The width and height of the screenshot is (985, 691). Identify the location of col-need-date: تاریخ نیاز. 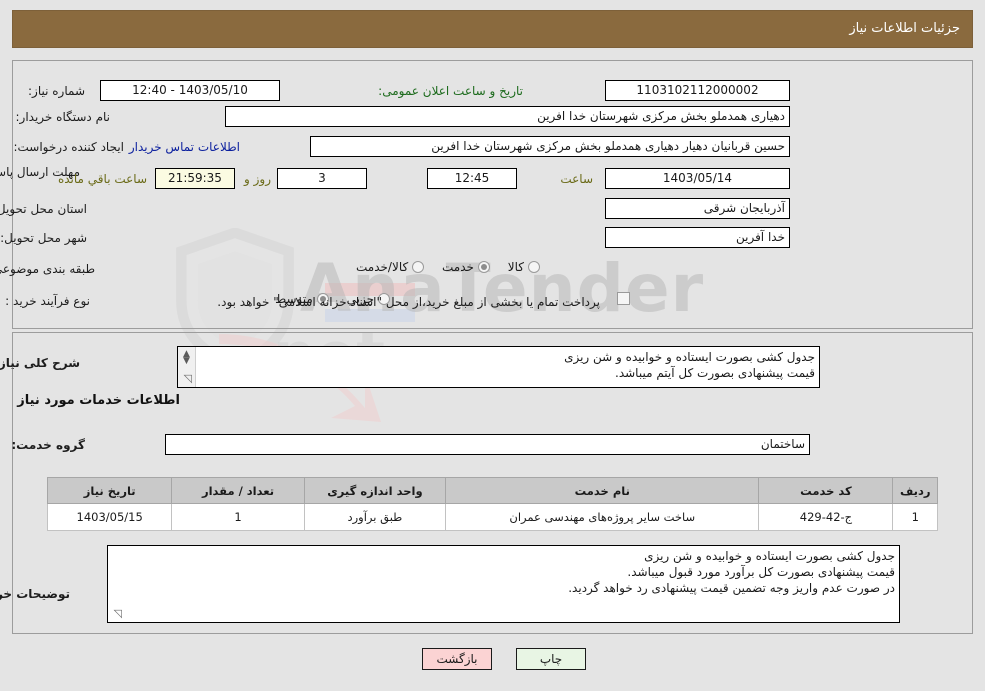
(109, 490).